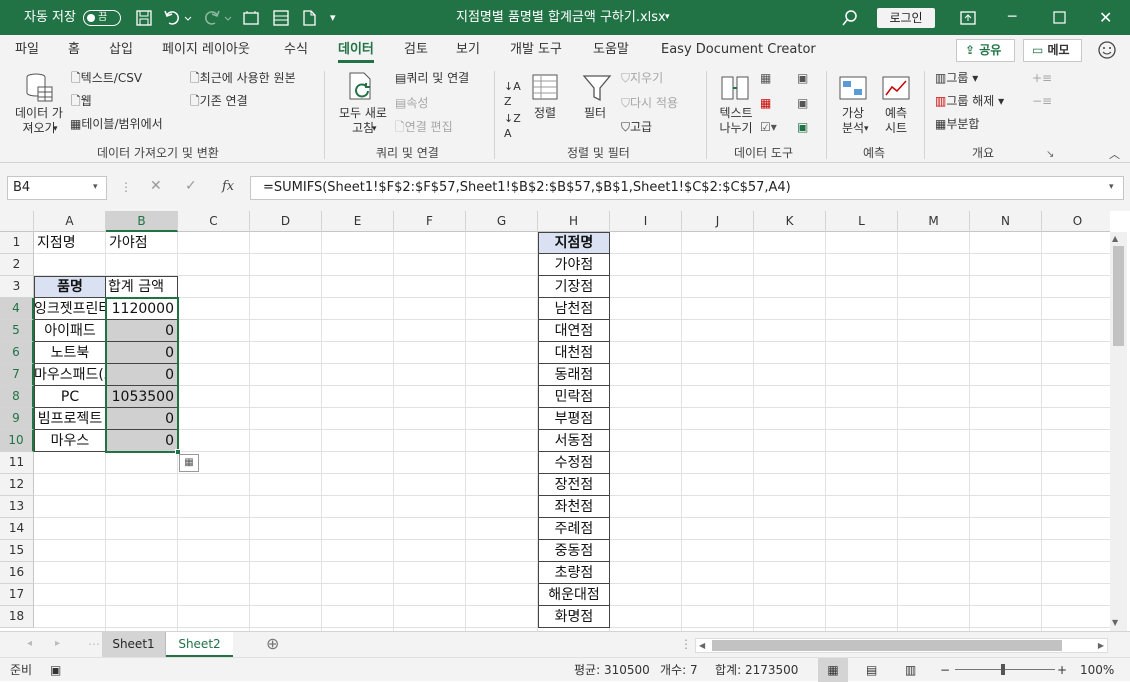 Image resolution: width=1130 pixels, height=682 pixels. I want to click on forecast-sheet-button: 예측 시트, so click(896, 121).